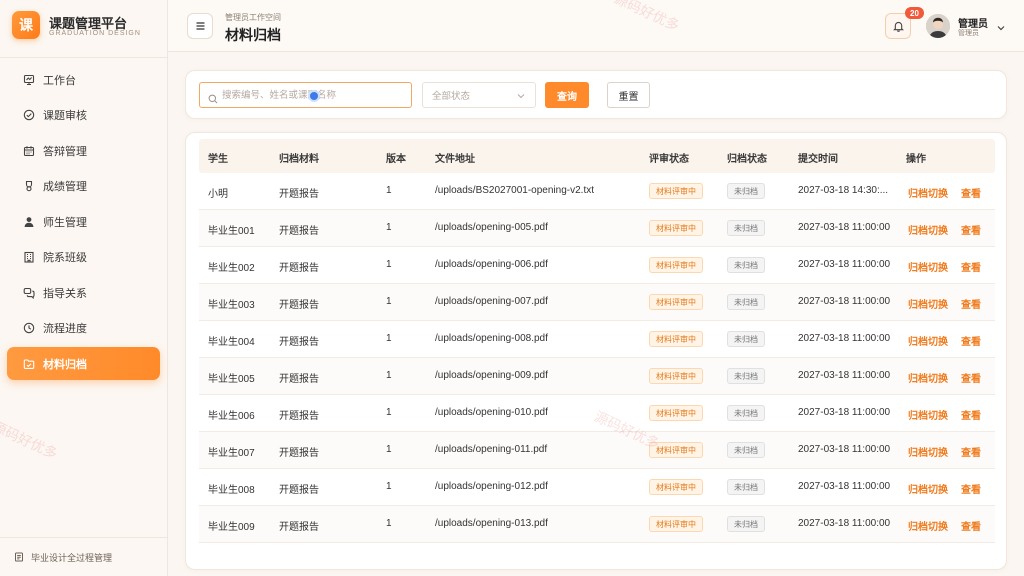 The image size is (1024, 576). What do you see at coordinates (19, 557) in the screenshot?
I see `document-icon` at bounding box center [19, 557].